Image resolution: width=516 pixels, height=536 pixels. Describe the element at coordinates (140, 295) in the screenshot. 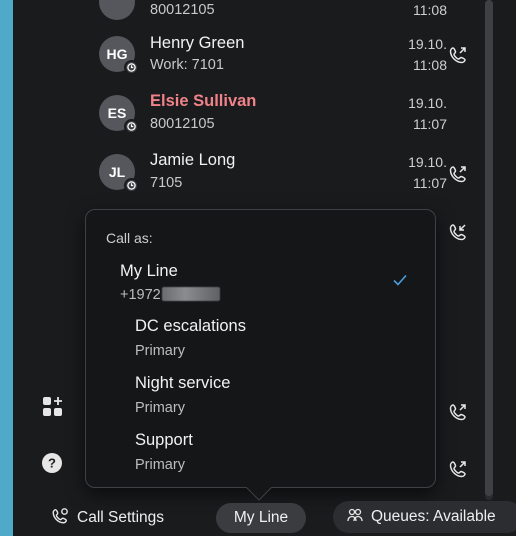

I see `line-number-prefix: +1972` at that location.